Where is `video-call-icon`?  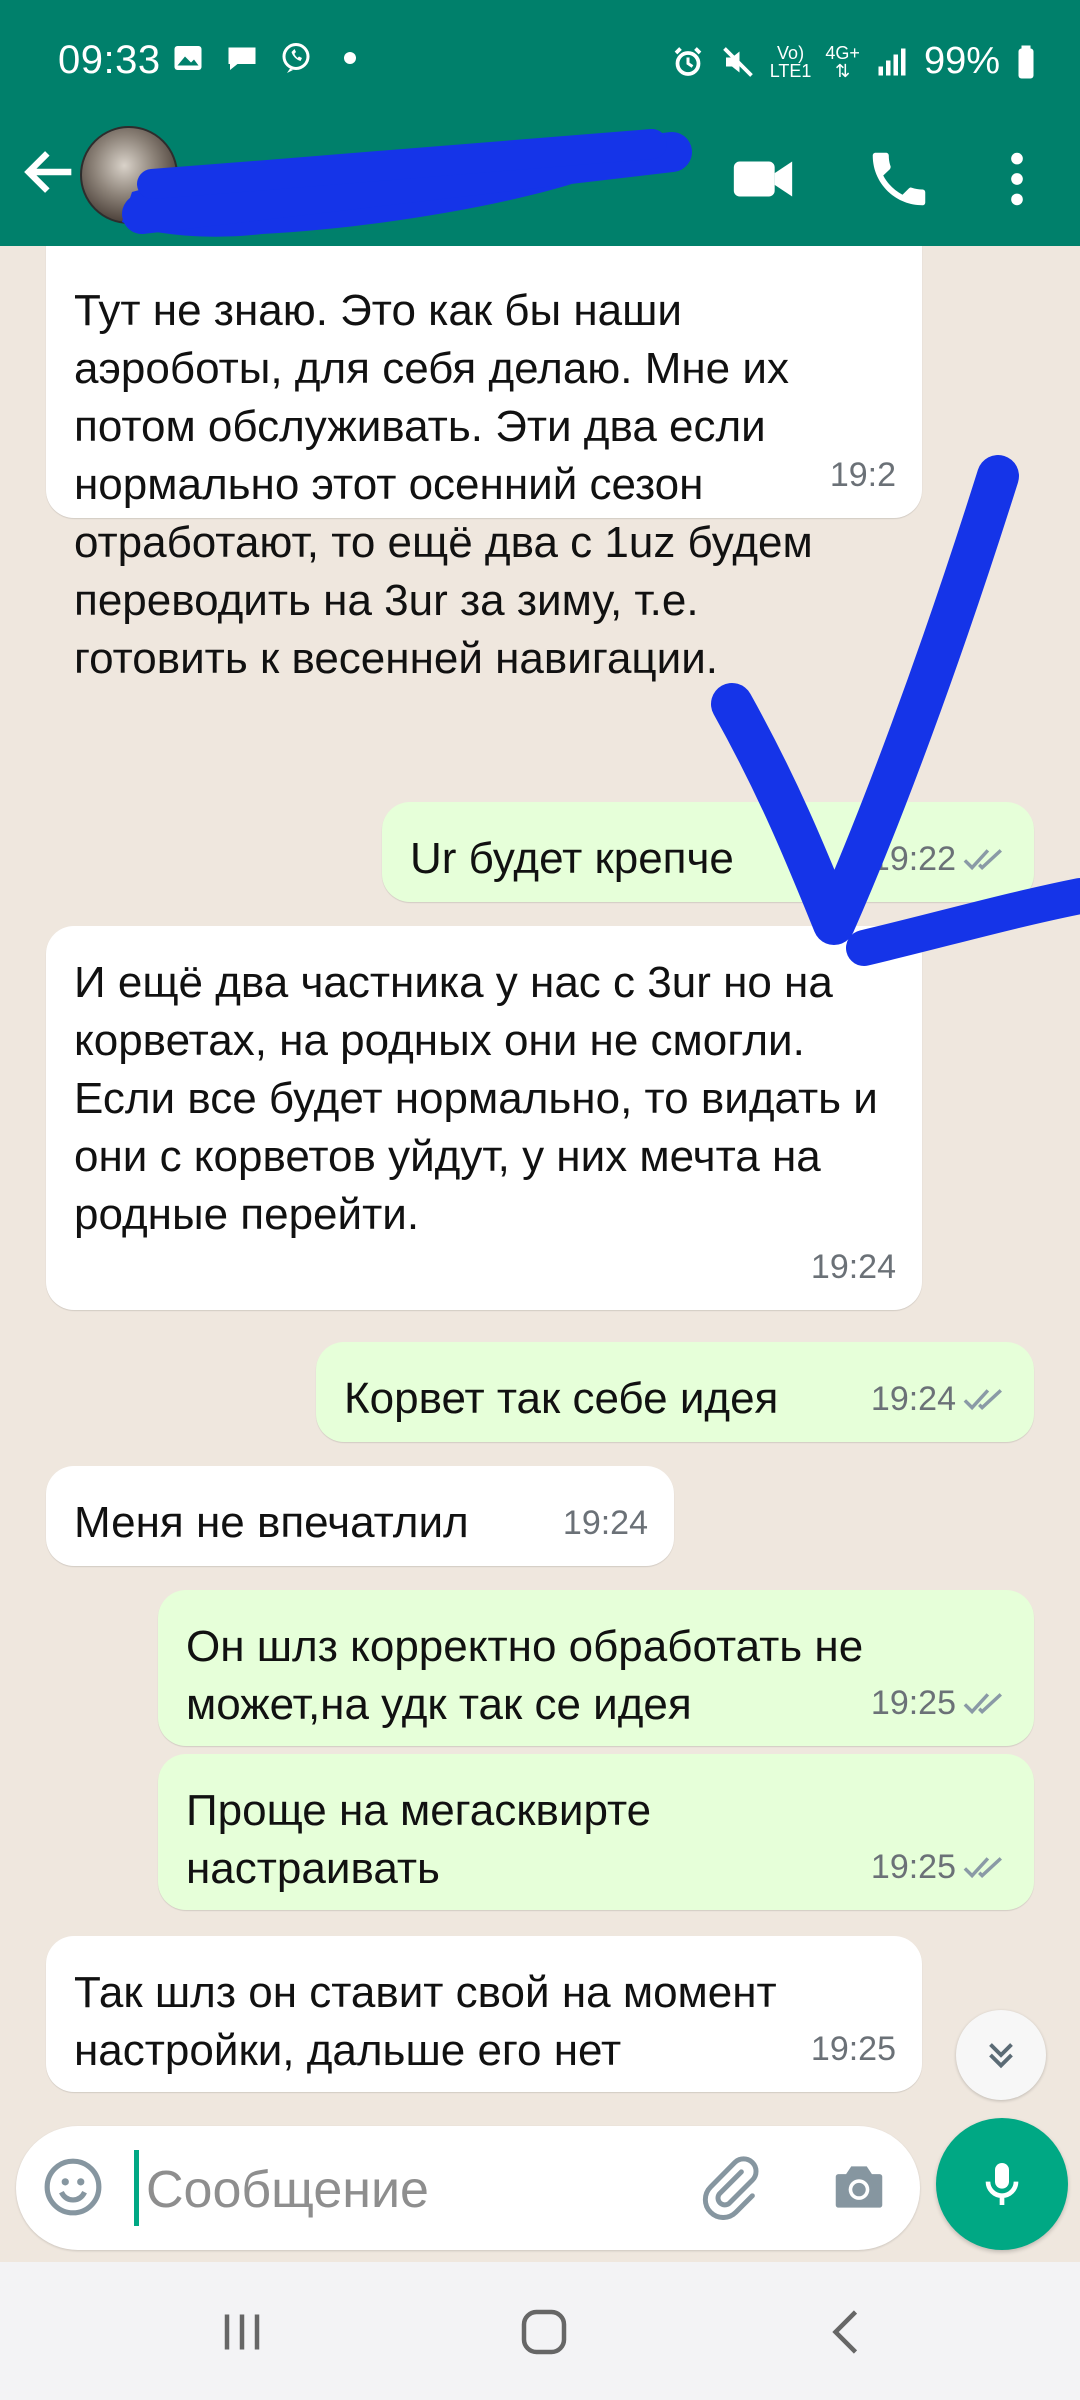 video-call-icon is located at coordinates (763, 179).